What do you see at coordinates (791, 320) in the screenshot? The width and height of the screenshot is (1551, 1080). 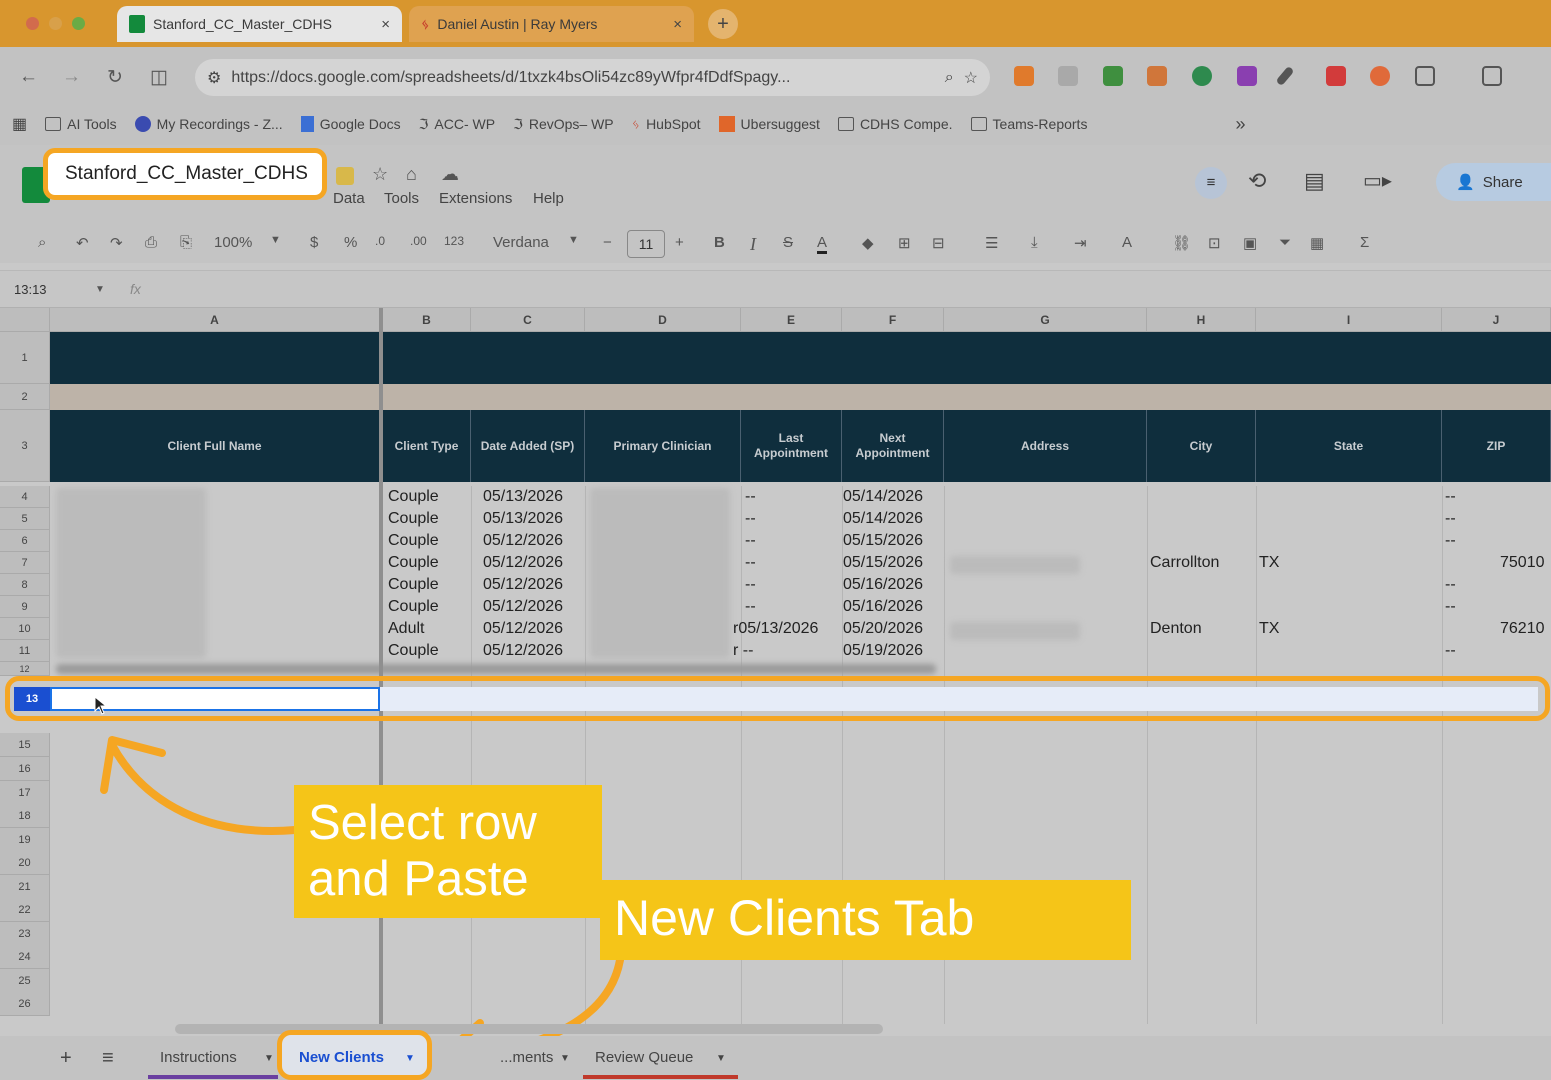 I see `column-header-e: E` at bounding box center [791, 320].